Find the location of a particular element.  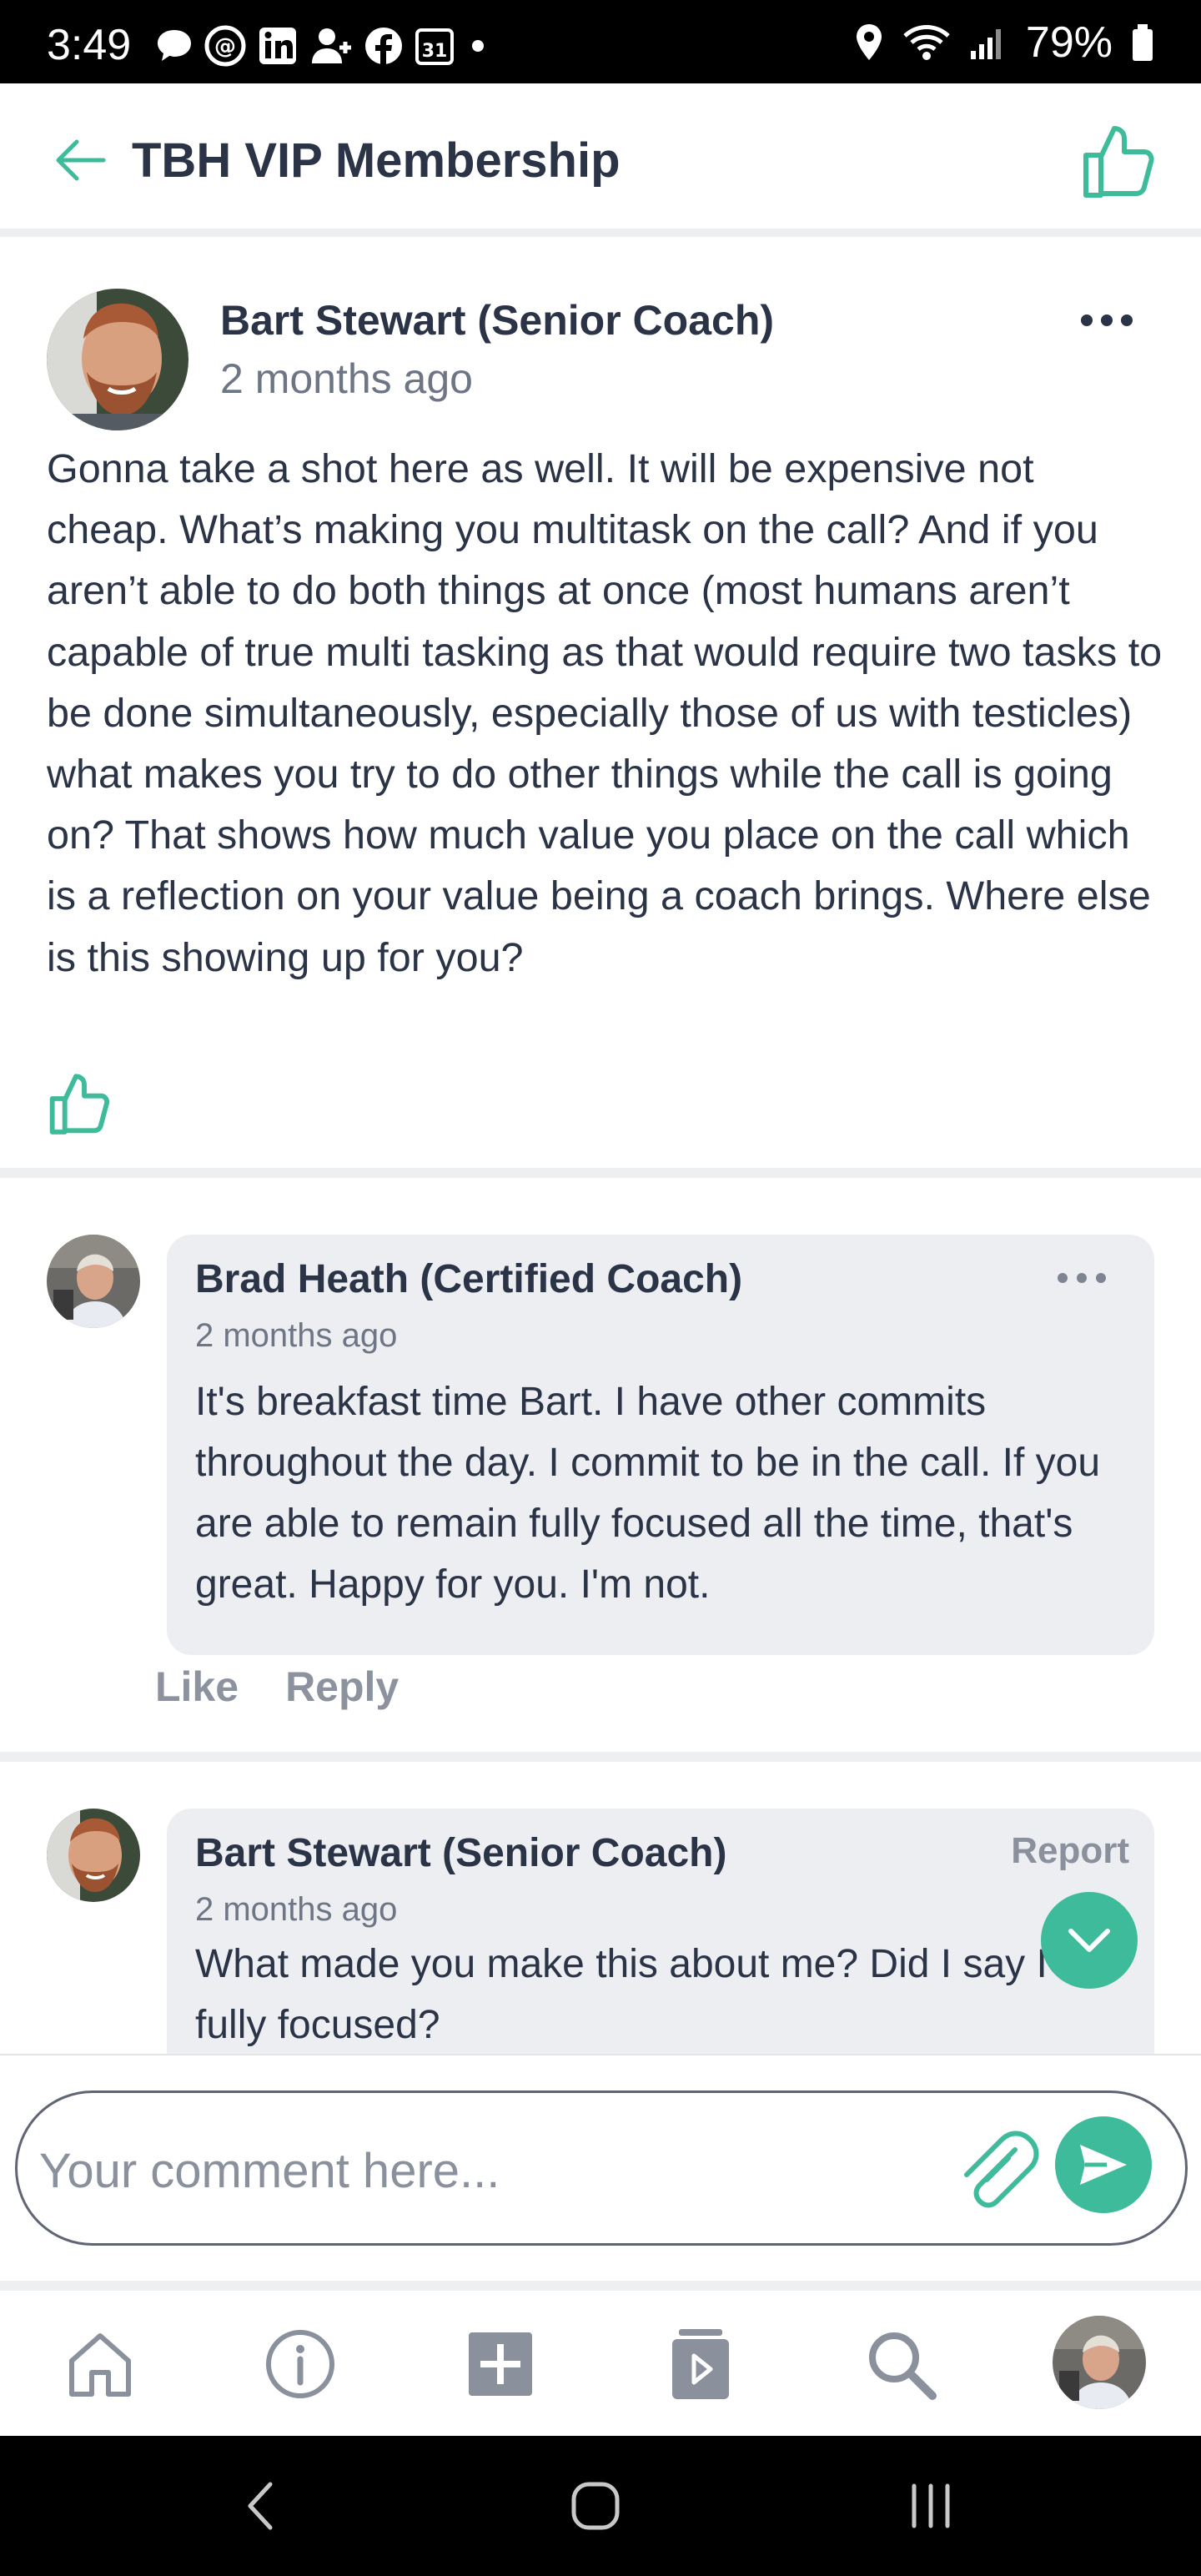

comment-composer is located at coordinates (601, 2172).